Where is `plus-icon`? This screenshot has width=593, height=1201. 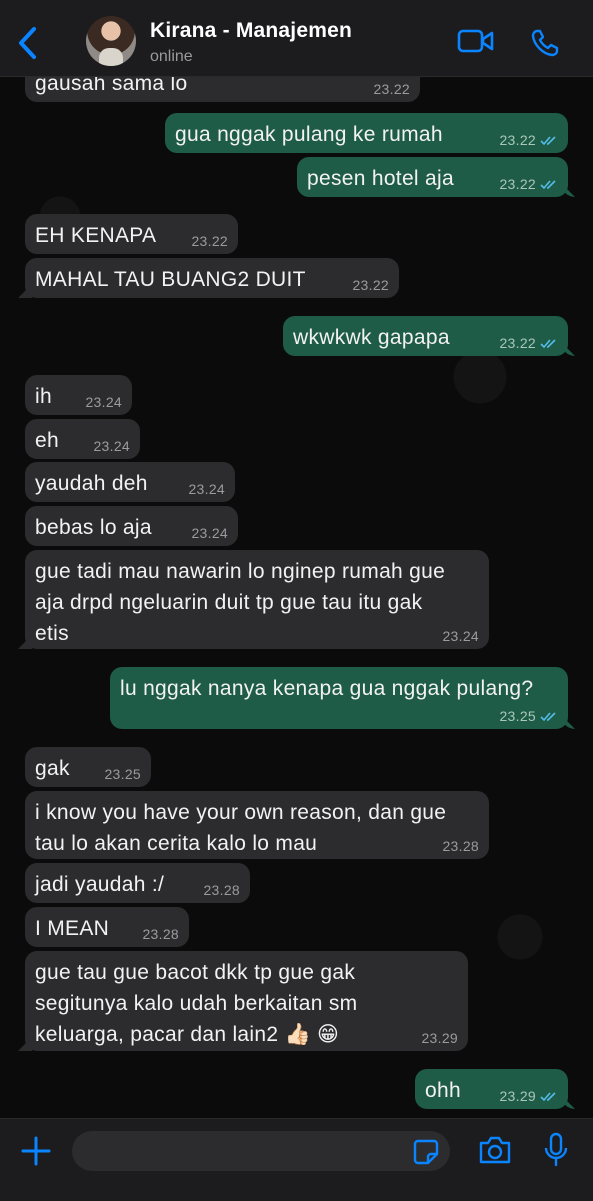 plus-icon is located at coordinates (36, 1151).